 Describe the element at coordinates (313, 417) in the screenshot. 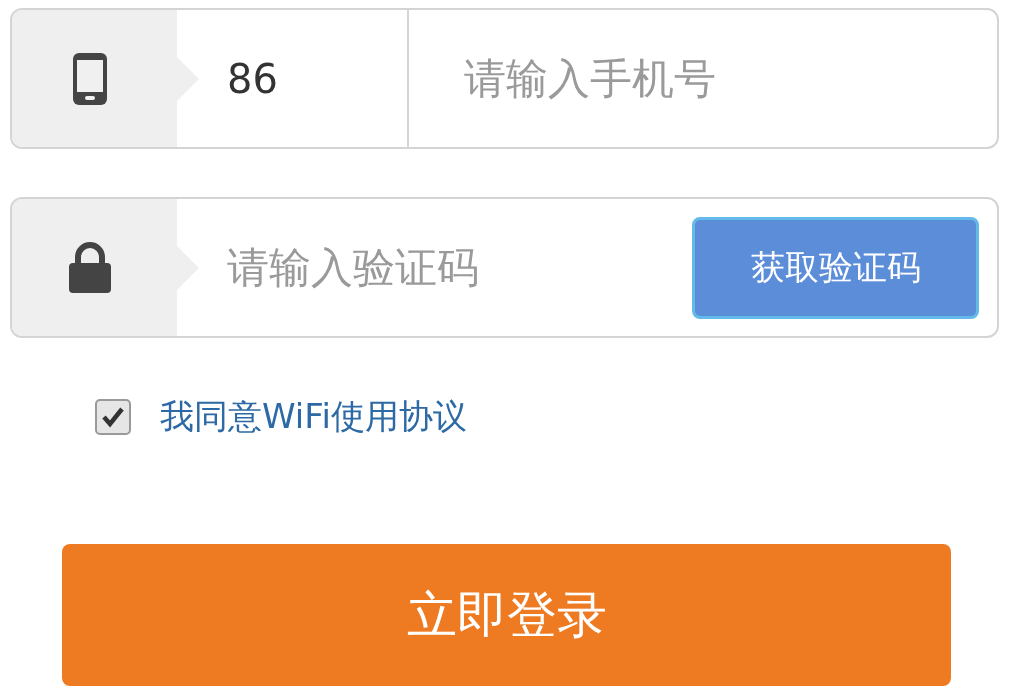

I see `agreement-link: 我同意WiFi使用协议` at that location.